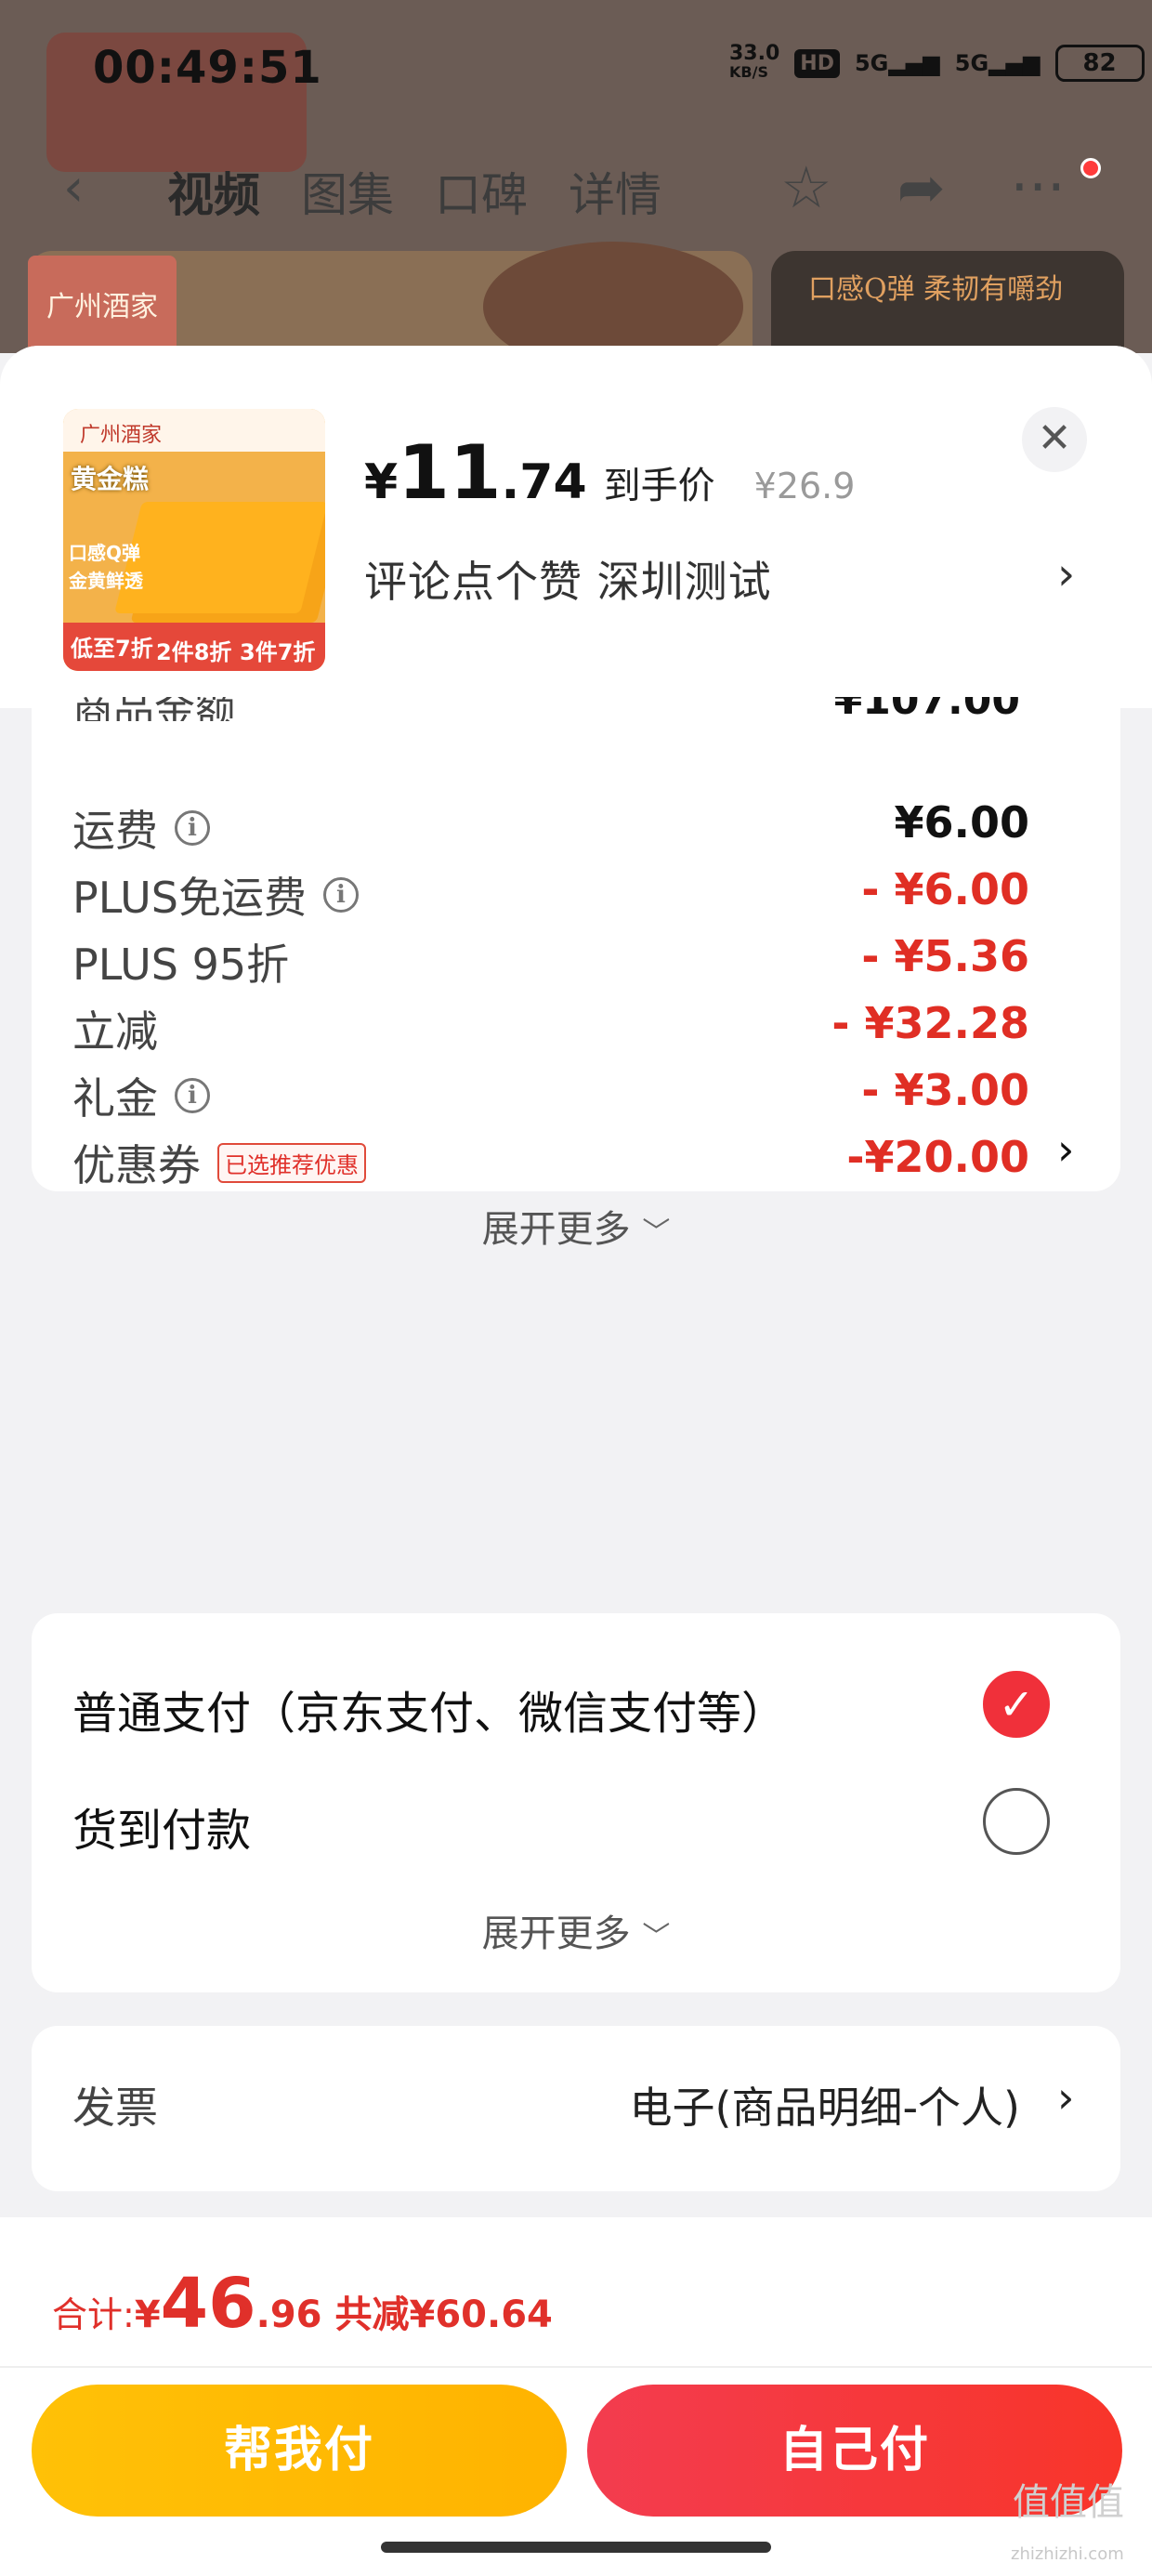 Image resolution: width=1152 pixels, height=2576 pixels. Describe the element at coordinates (162, 1831) in the screenshot. I see `payment-option-label: 货到付款` at that location.